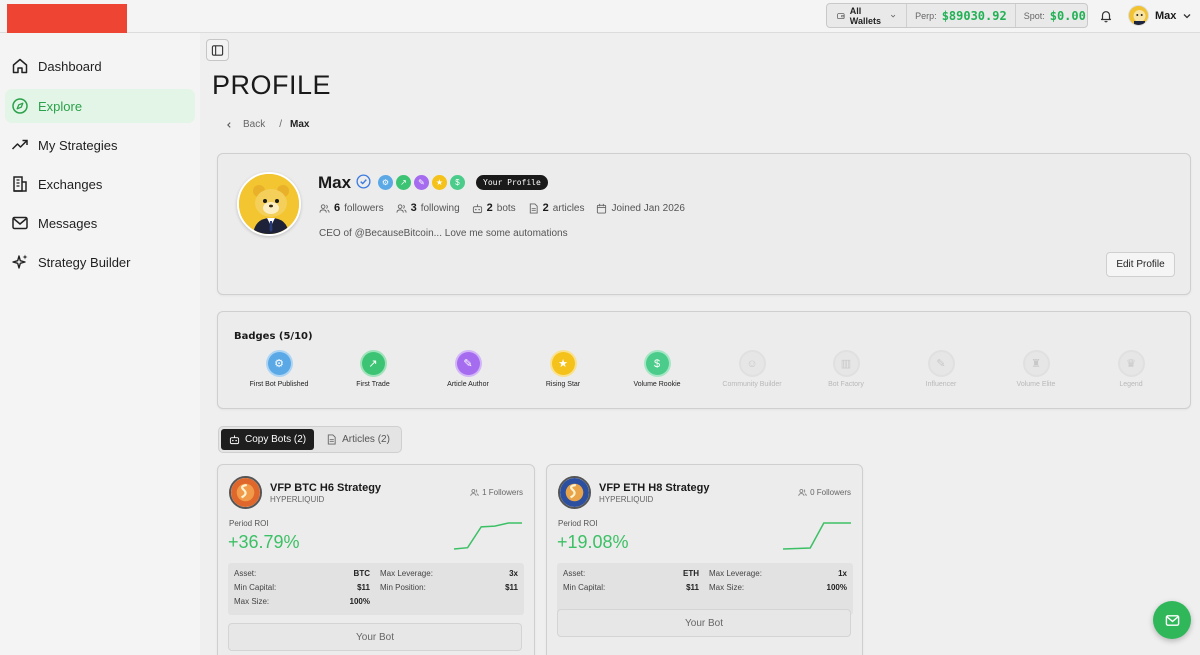 The width and height of the screenshot is (1200, 655). Describe the element at coordinates (1160, 15) in the screenshot. I see `user-menu: Max` at that location.